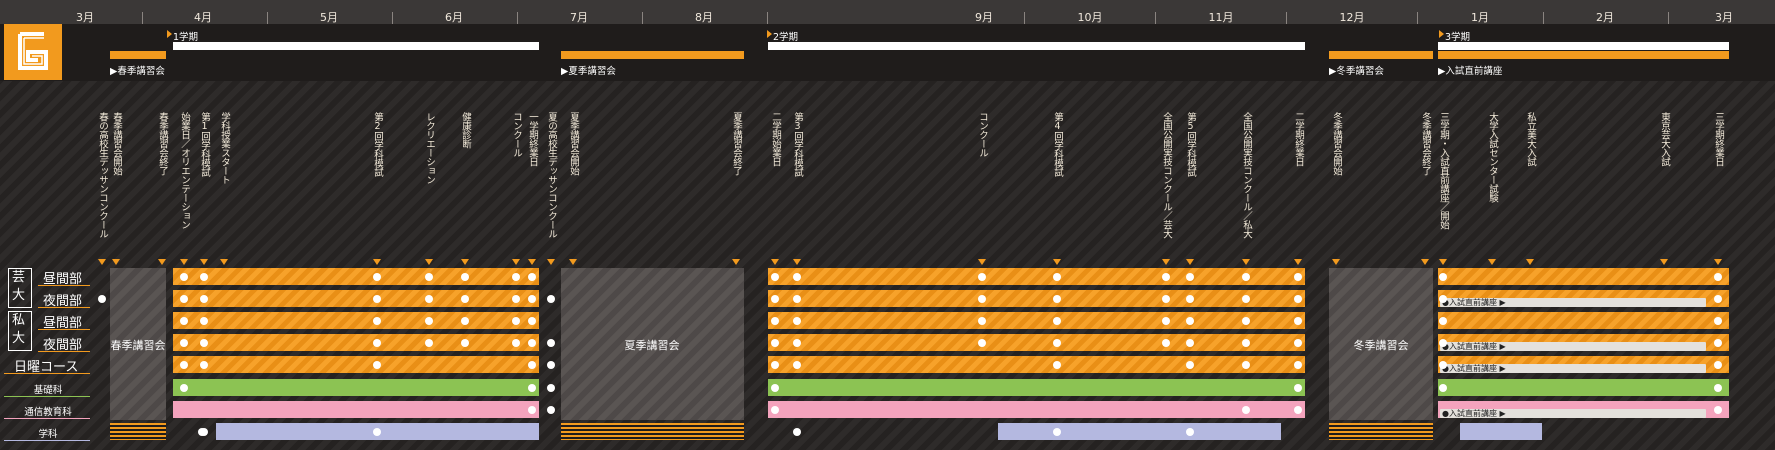 This screenshot has width=1775, height=450. I want to click on event-label: 一学期終業日, so click(532, 139).